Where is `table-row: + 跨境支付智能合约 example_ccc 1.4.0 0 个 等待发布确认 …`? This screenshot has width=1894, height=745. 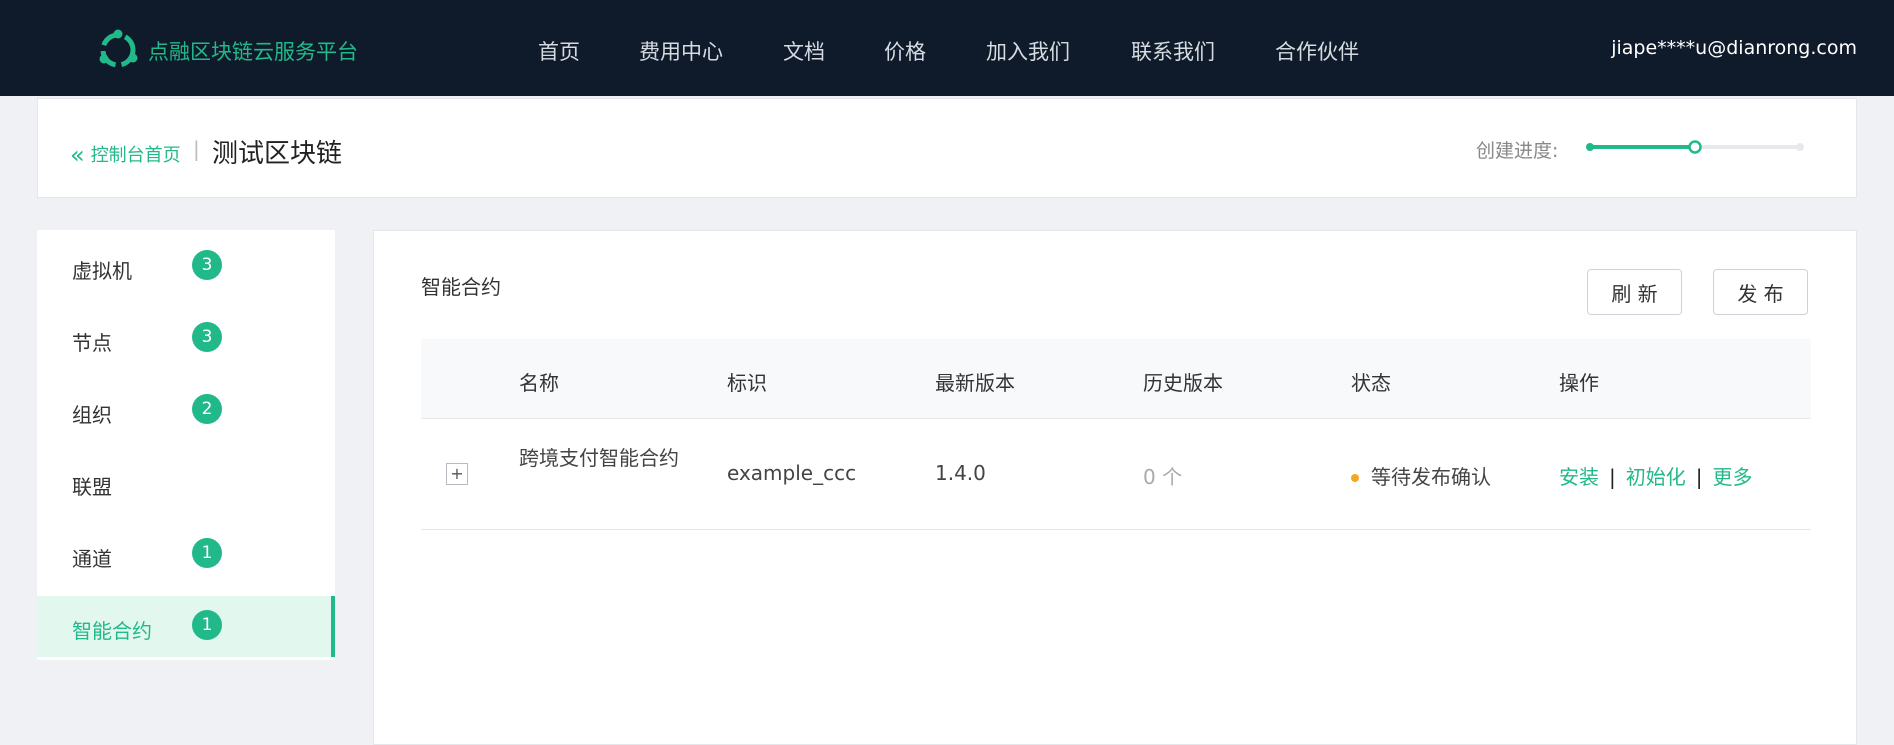 table-row: + 跨境支付智能合约 example_ccc 1.4.0 0 个 等待发布确认 … is located at coordinates (1116, 474).